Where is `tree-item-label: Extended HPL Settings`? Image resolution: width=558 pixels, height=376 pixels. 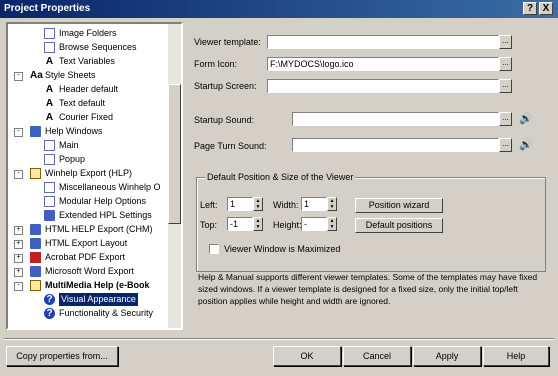 tree-item-label: Extended HPL Settings is located at coordinates (105, 215).